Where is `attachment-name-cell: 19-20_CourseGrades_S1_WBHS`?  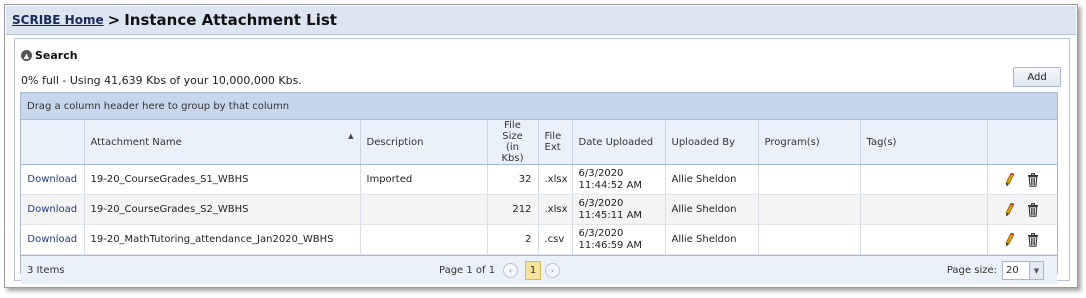
attachment-name-cell: 19-20_CourseGrades_S1_WBHS is located at coordinates (222, 179).